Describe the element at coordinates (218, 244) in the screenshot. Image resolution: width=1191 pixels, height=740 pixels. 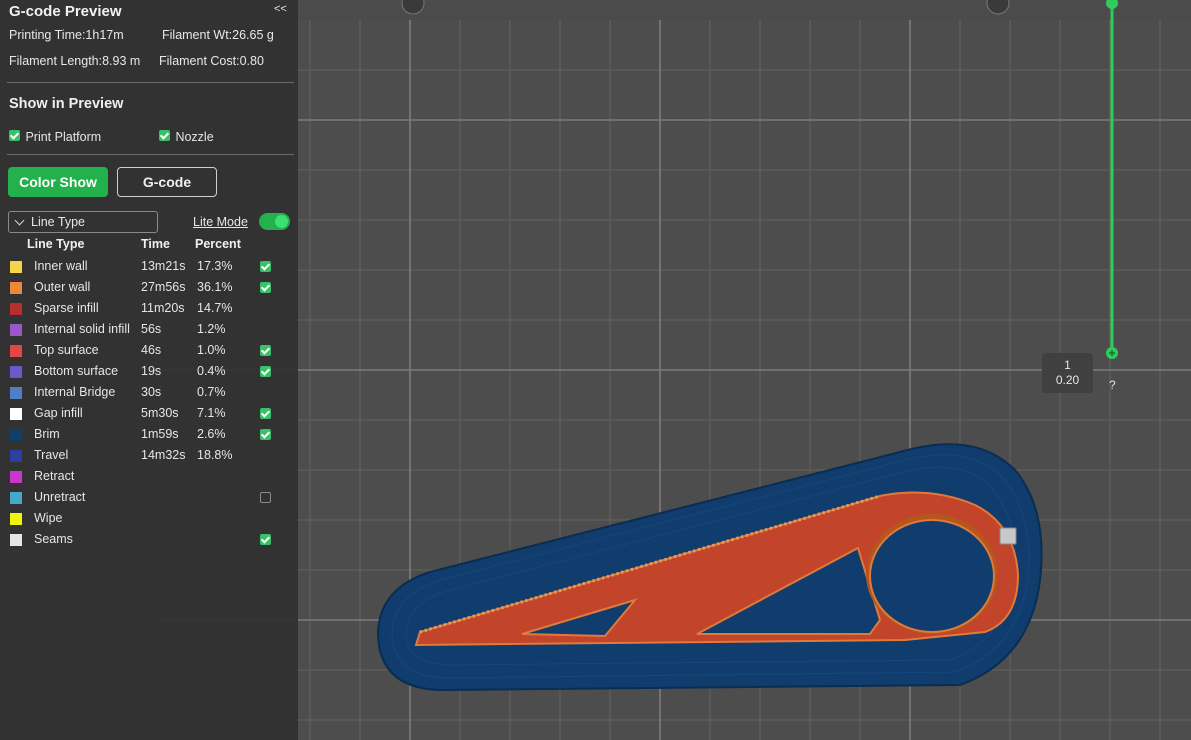
I see `column-header-percent: Percent` at that location.